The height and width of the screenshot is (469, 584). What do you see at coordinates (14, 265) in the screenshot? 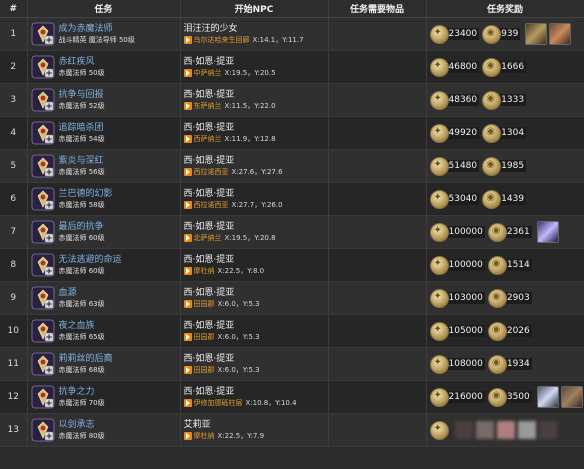
I see `row-number: 8` at bounding box center [14, 265].